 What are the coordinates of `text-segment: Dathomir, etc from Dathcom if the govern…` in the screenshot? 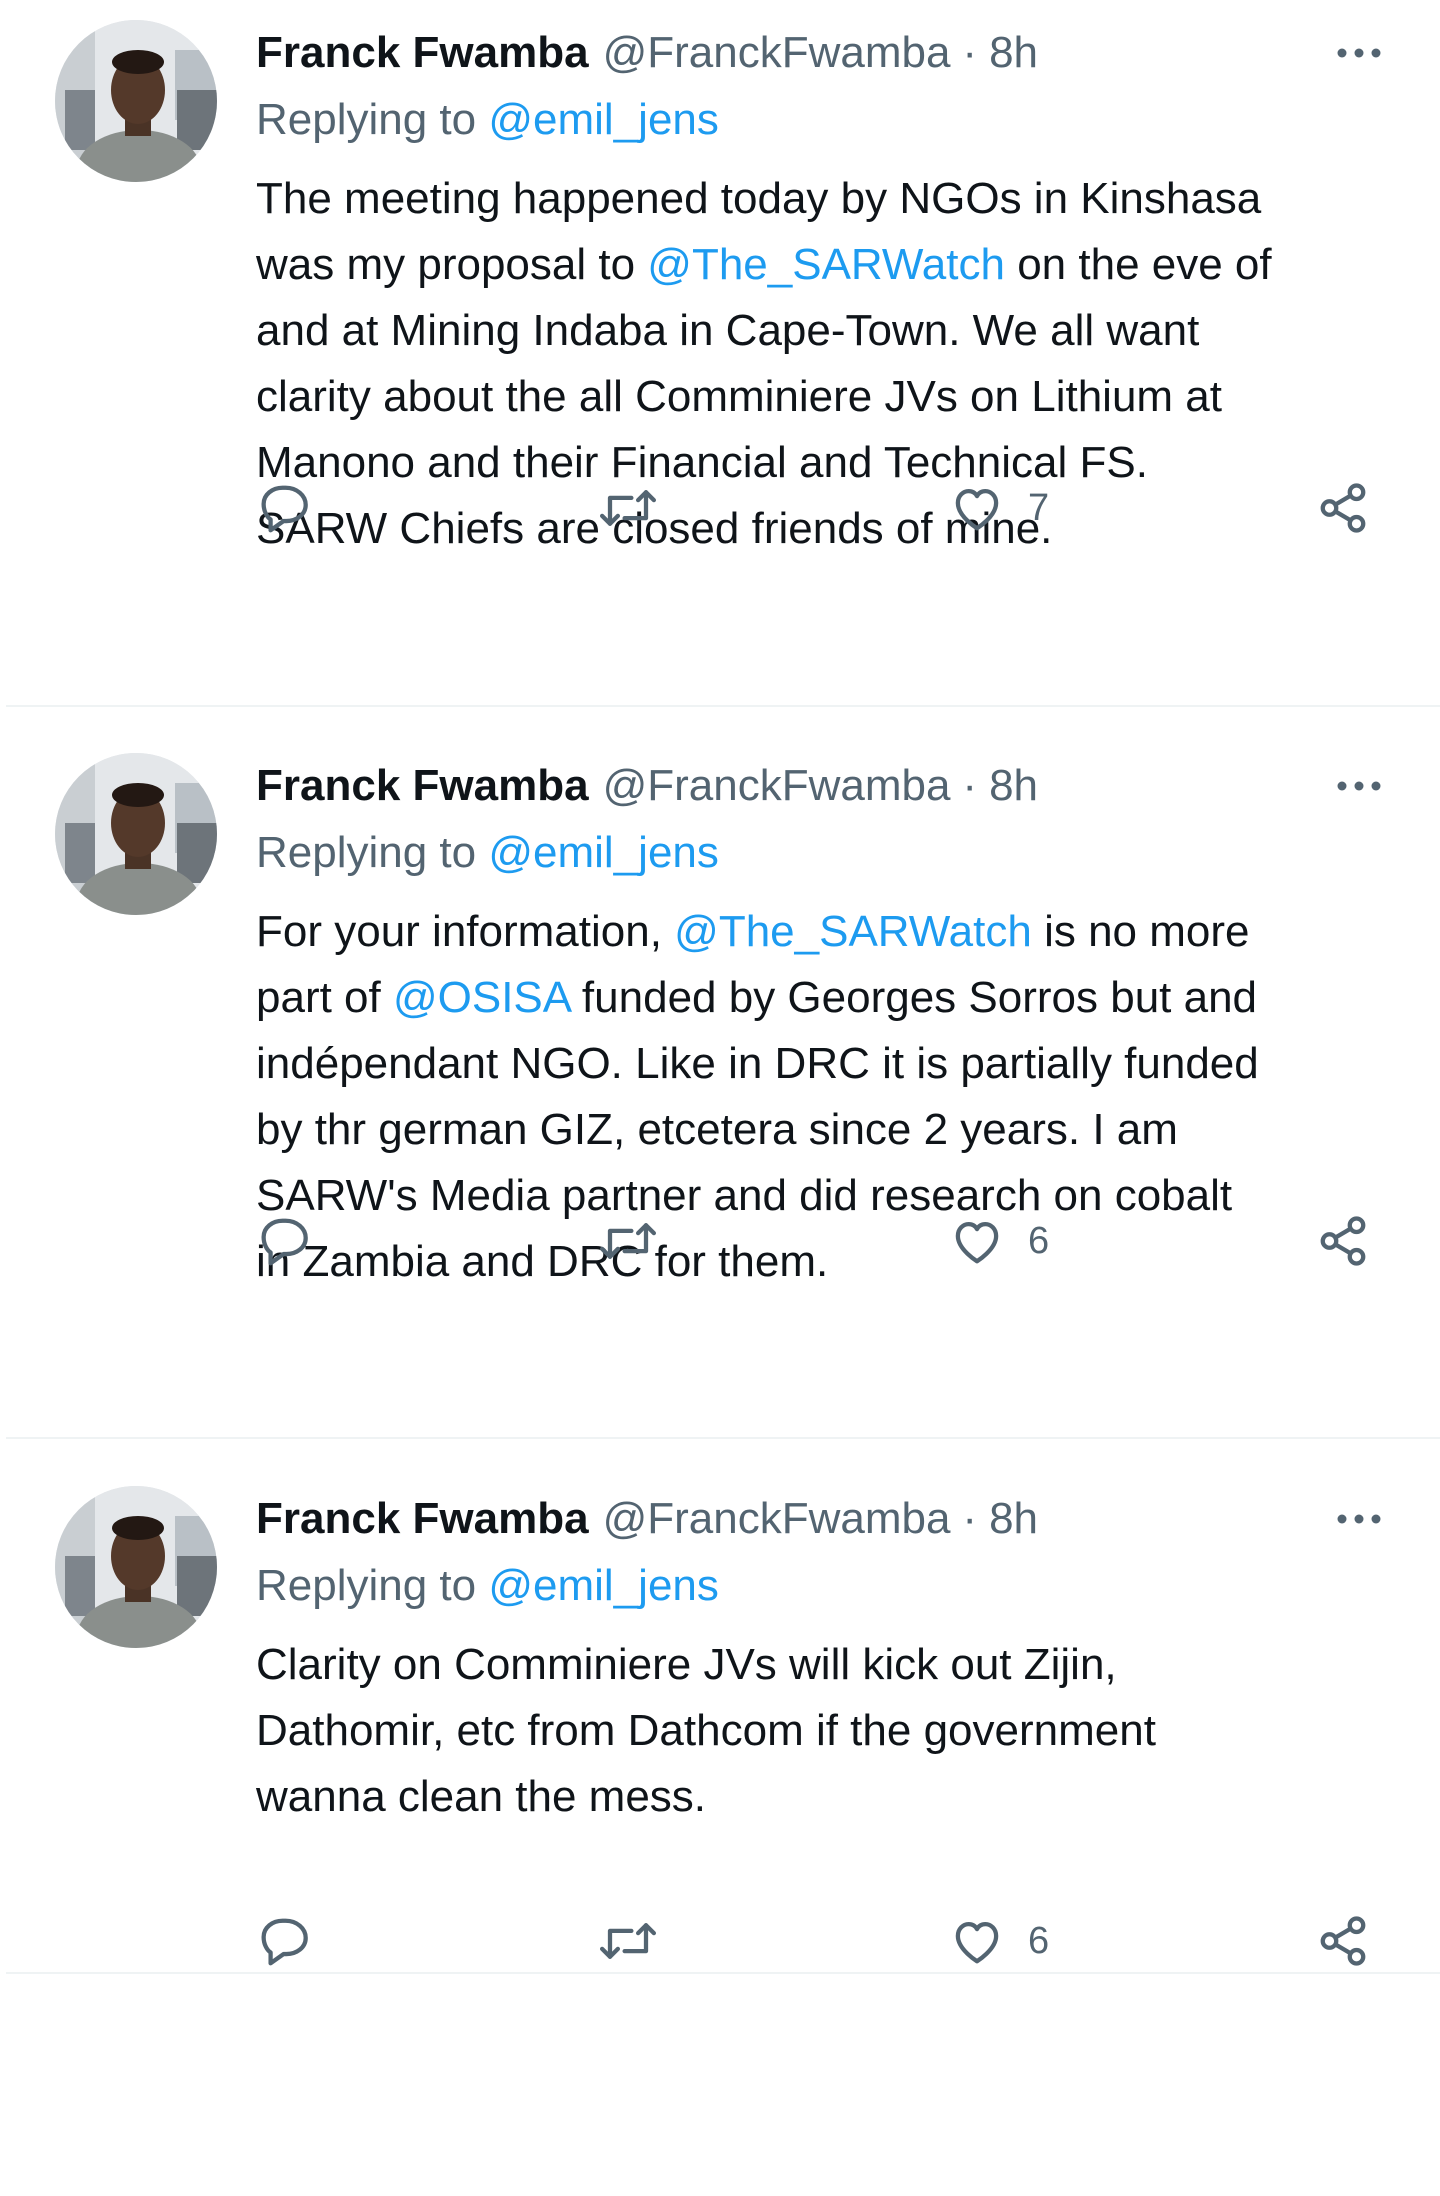 It's located at (706, 1730).